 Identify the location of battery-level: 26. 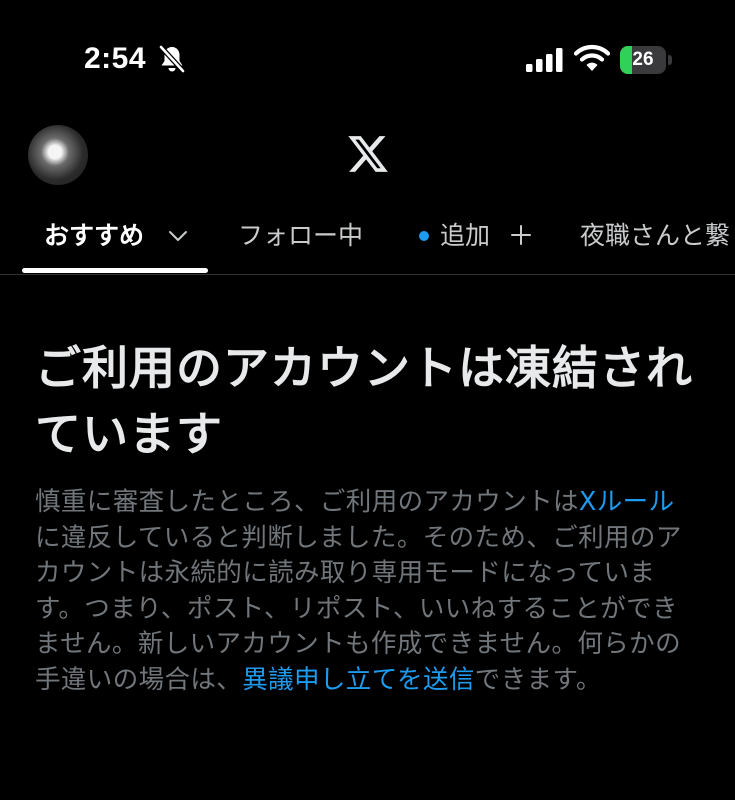
(643, 59).